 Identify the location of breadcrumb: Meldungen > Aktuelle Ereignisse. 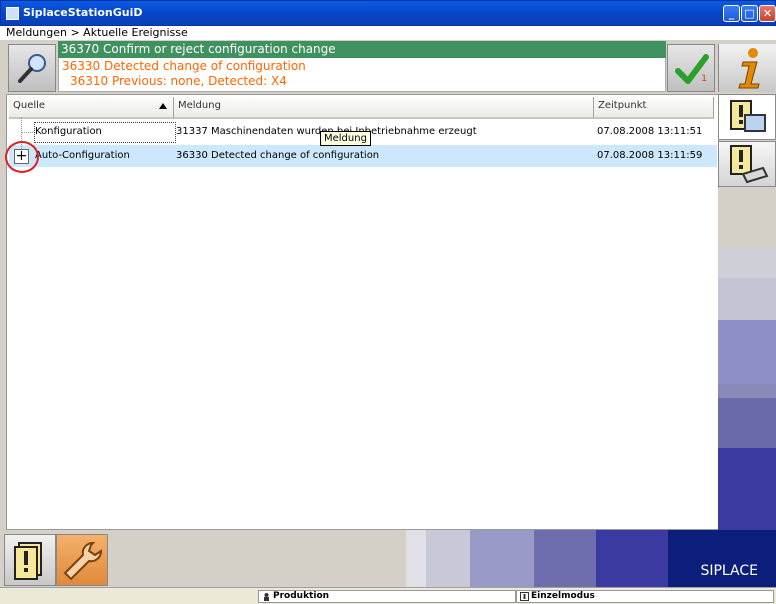
(97, 32).